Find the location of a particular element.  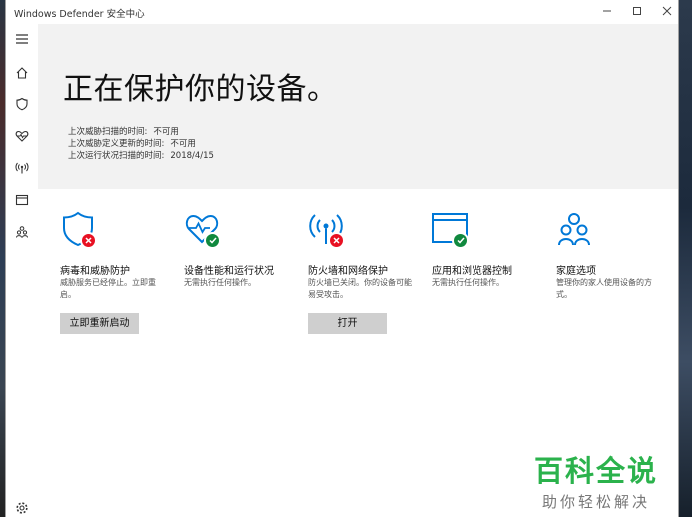

menu-icon is located at coordinates (22, 39).